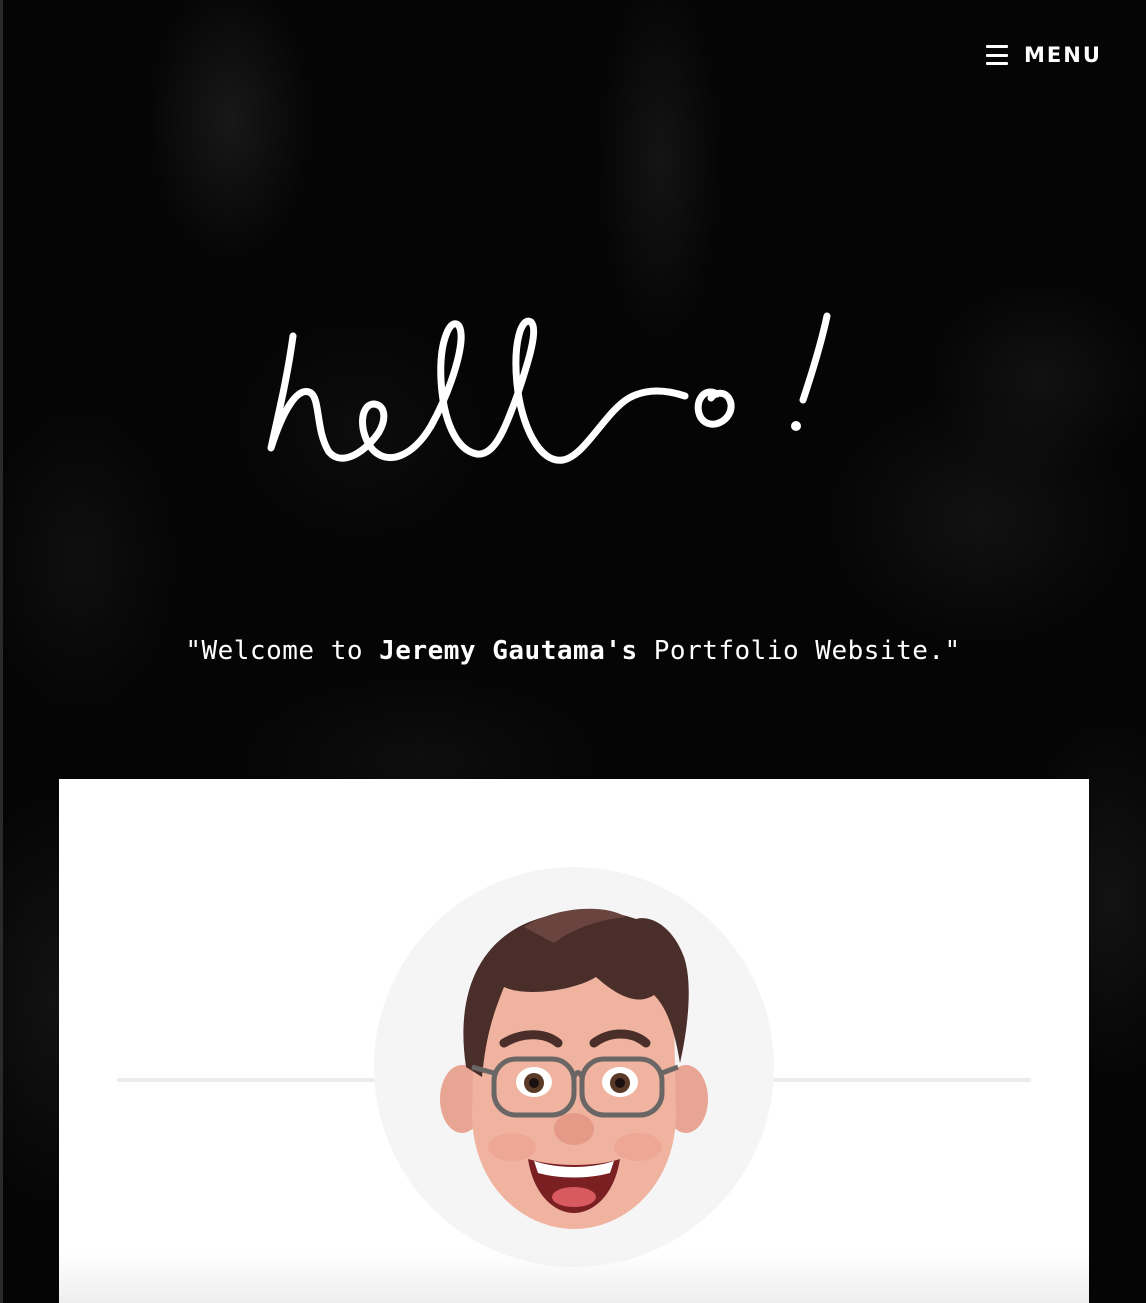 Image resolution: width=1146 pixels, height=1303 pixels. I want to click on hamburger-icon, so click(997, 55).